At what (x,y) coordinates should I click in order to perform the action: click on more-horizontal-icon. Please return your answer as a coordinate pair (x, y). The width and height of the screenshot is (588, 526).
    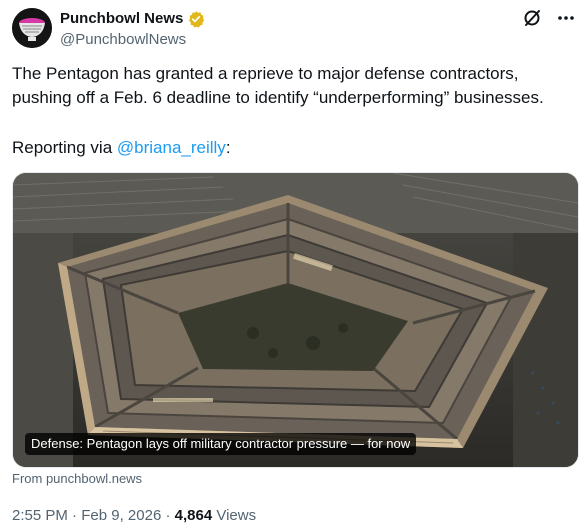
    Looking at the image, I should click on (566, 18).